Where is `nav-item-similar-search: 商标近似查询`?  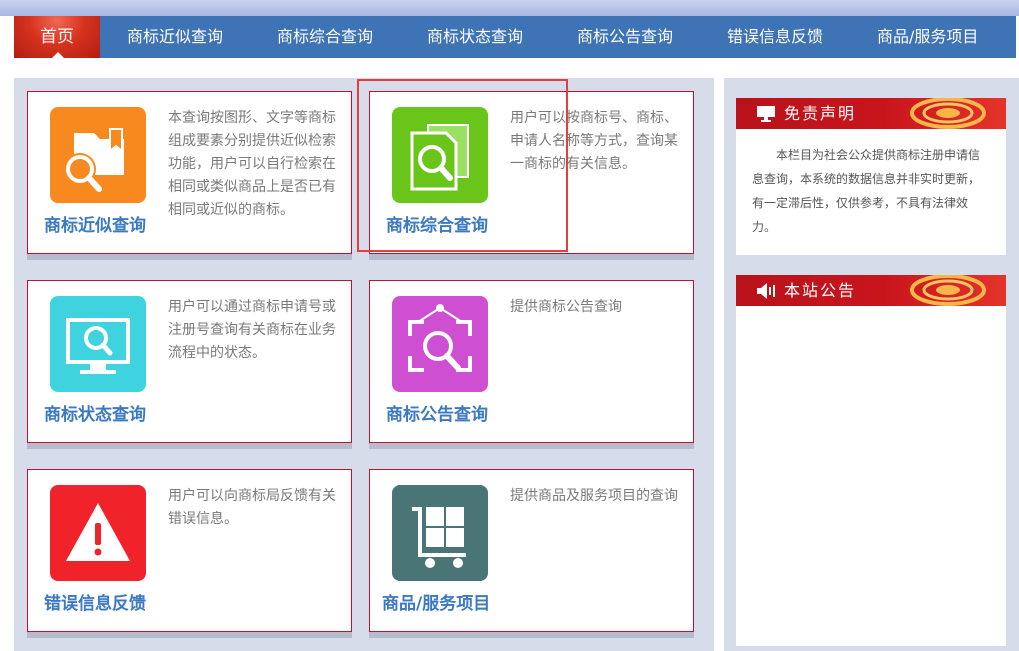
nav-item-similar-search: 商标近似查询 is located at coordinates (175, 37).